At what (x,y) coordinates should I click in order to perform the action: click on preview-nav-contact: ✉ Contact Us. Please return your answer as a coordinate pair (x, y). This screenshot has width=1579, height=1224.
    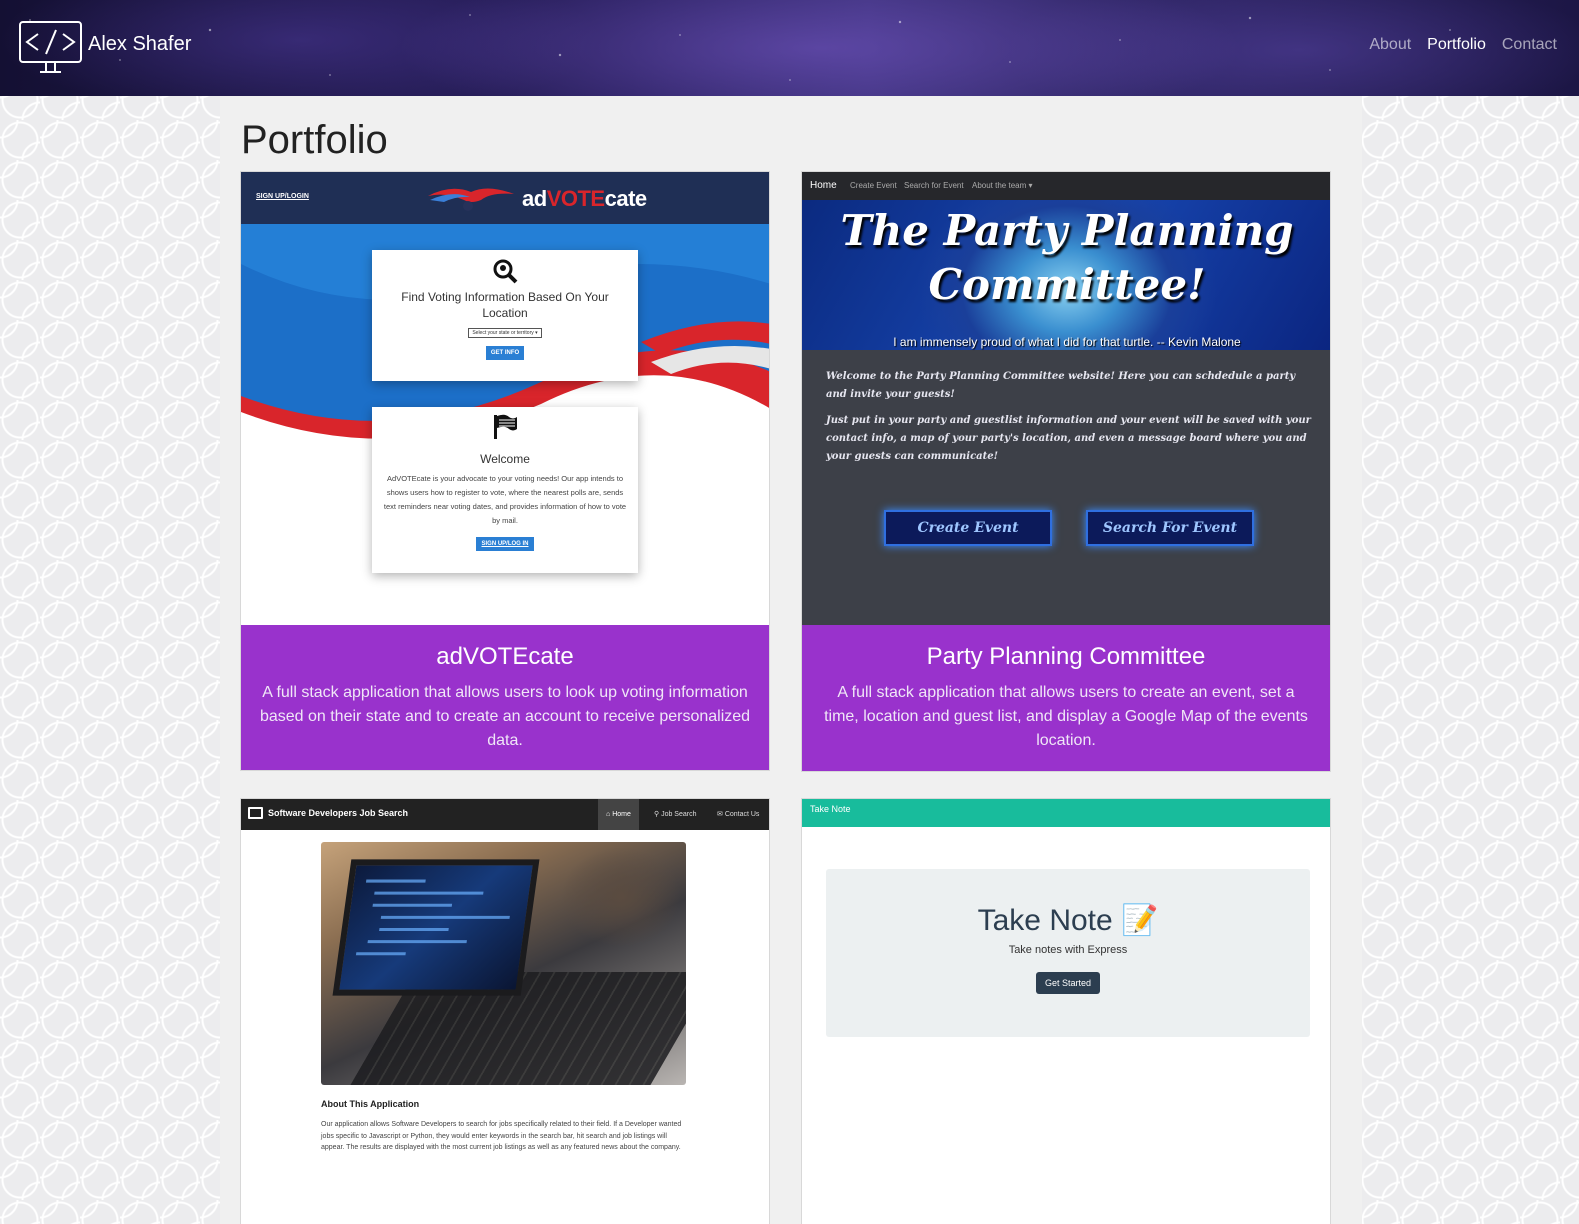
    Looking at the image, I should click on (738, 814).